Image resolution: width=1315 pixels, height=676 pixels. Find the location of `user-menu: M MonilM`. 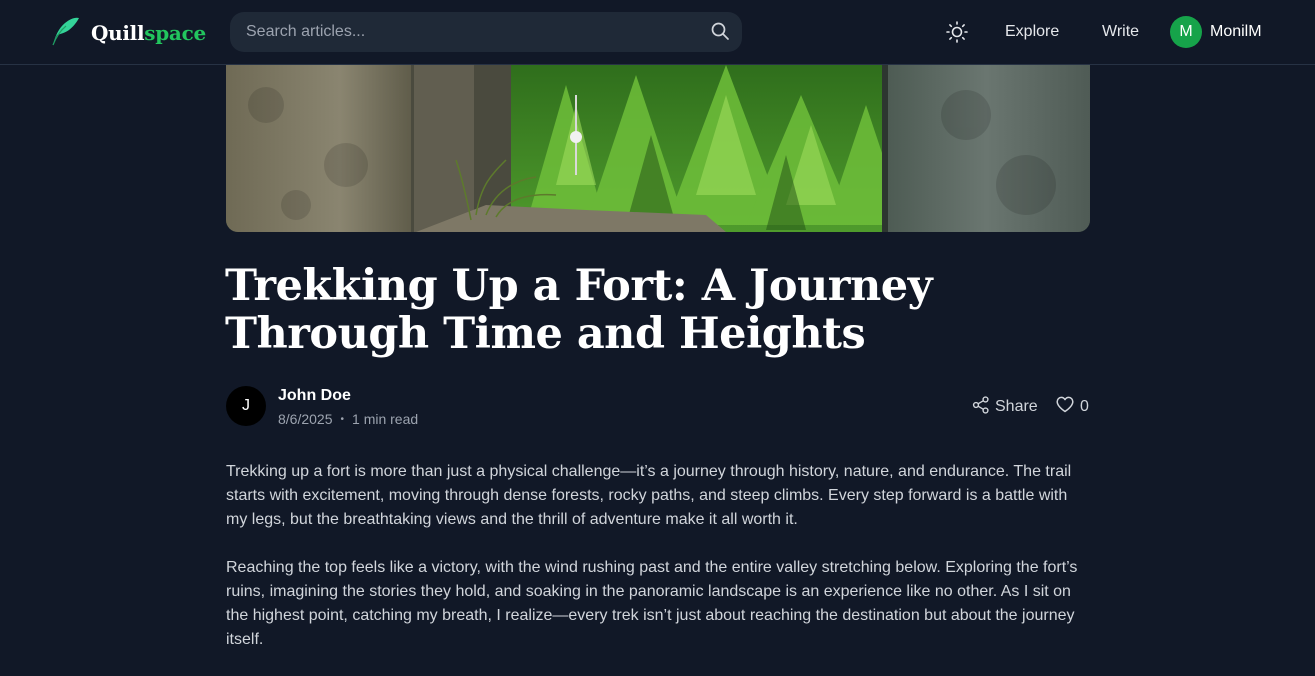

user-menu: M MonilM is located at coordinates (1216, 32).